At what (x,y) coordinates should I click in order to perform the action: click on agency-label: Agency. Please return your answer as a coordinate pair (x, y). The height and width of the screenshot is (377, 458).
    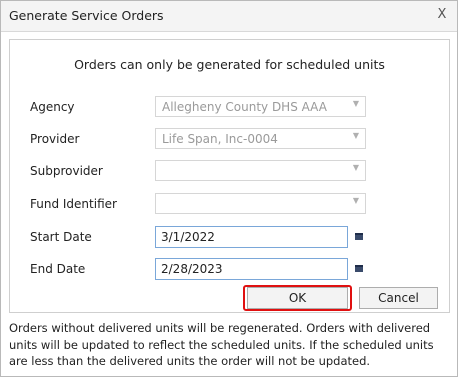
    Looking at the image, I should click on (52, 107).